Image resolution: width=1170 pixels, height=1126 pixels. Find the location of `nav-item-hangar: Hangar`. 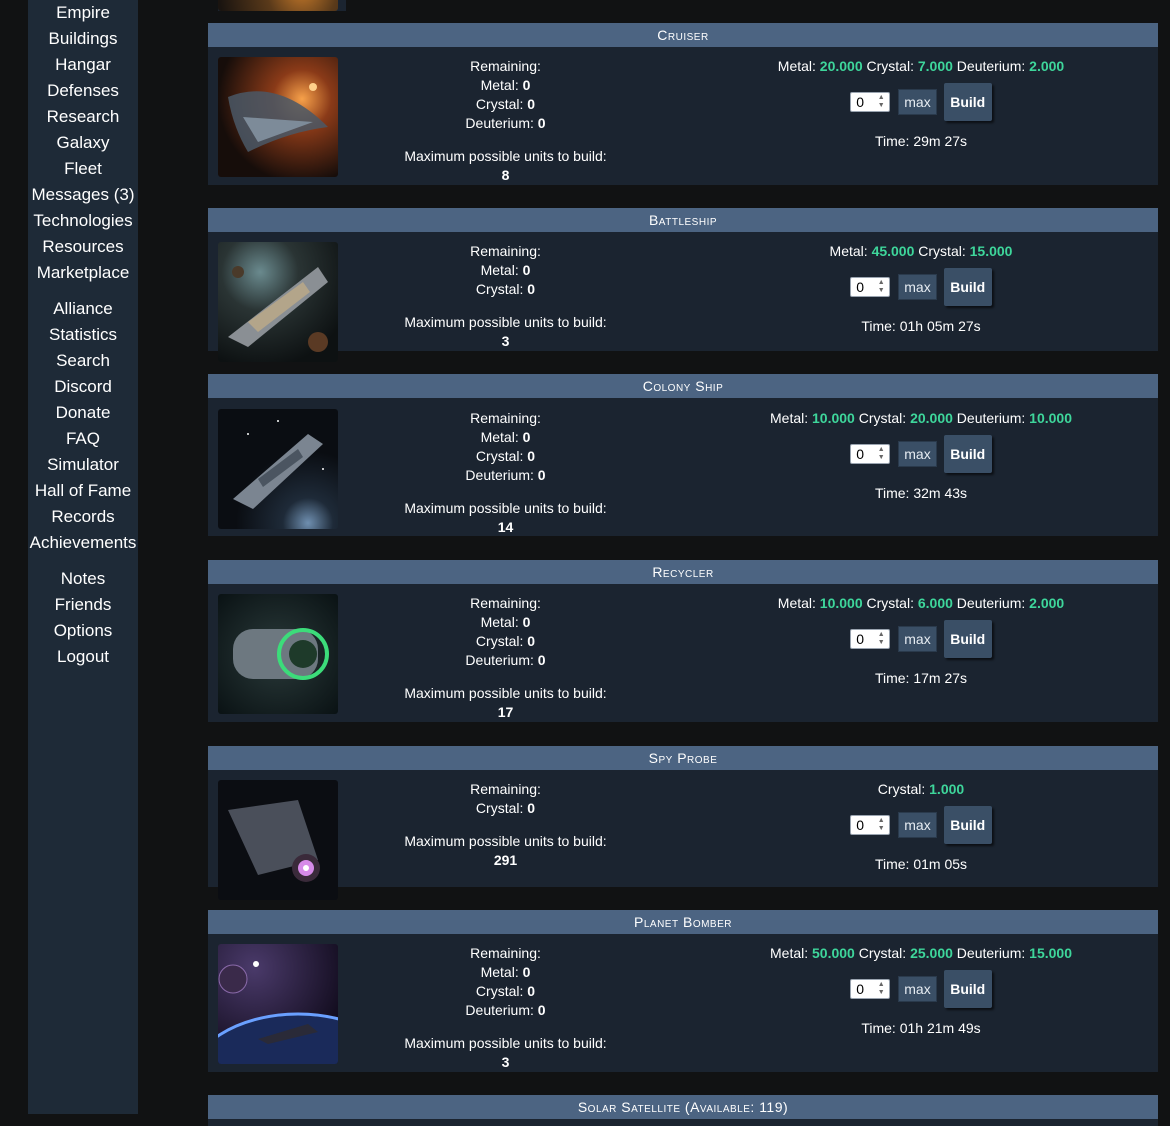

nav-item-hangar: Hangar is located at coordinates (83, 65).